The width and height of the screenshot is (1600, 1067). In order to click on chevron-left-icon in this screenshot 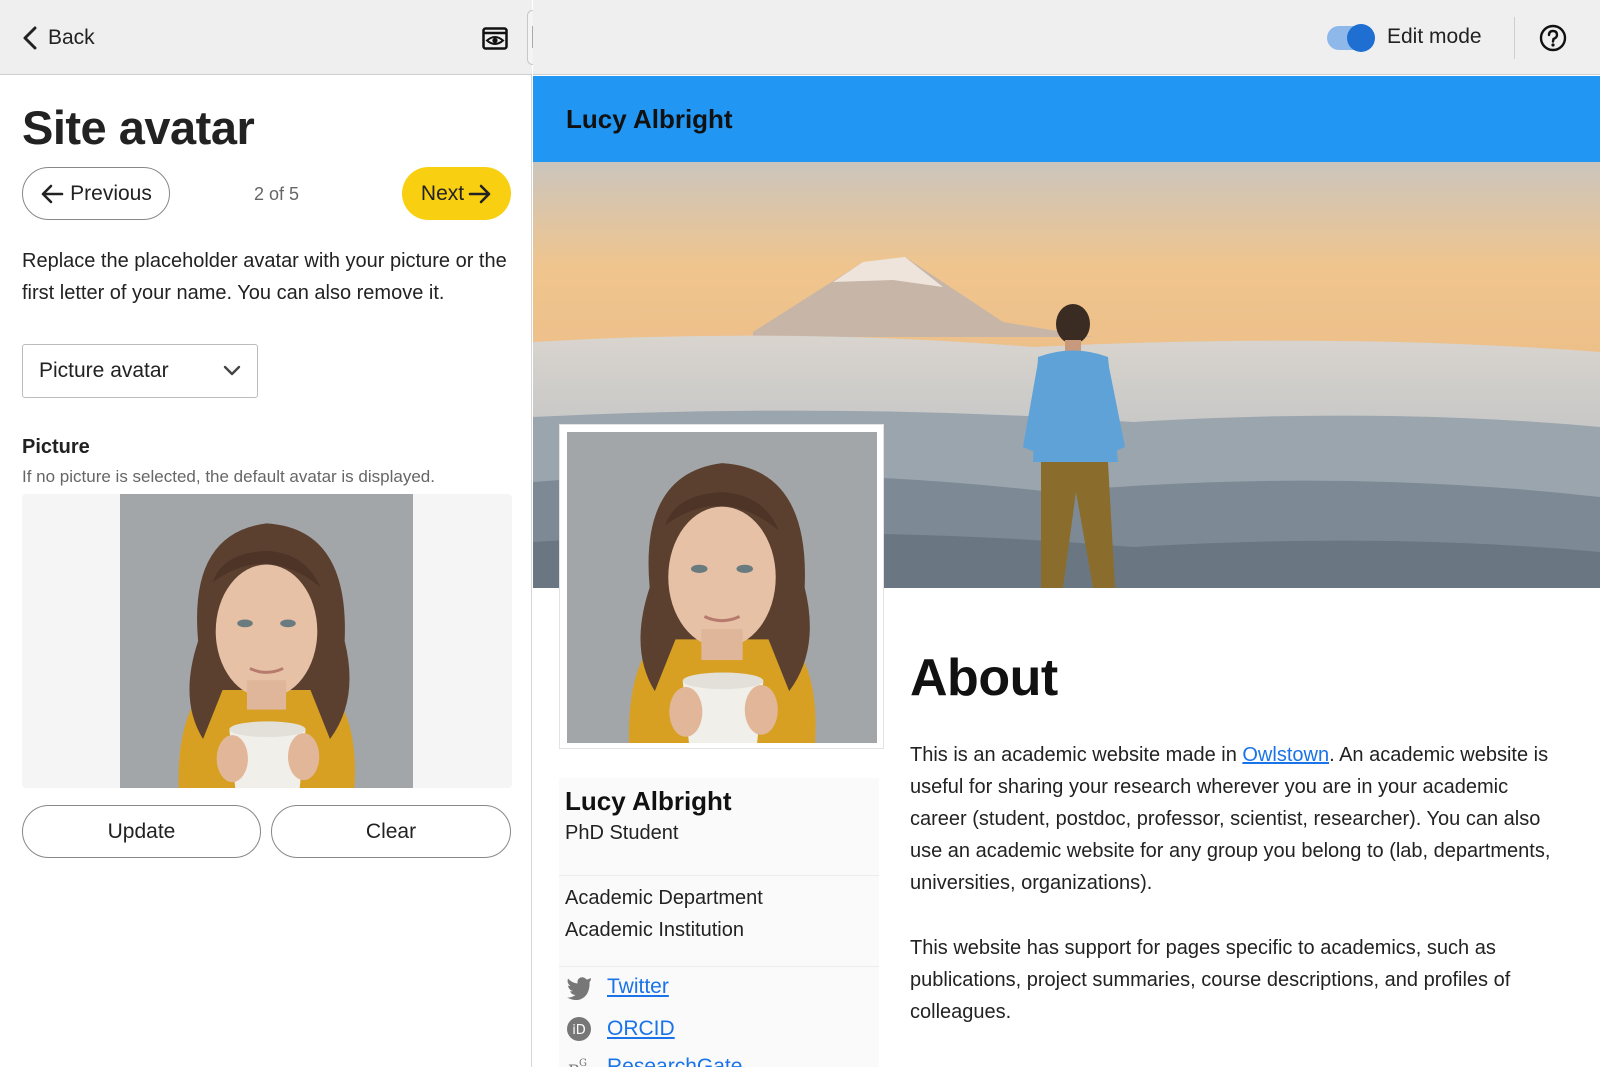, I will do `click(30, 38)`.